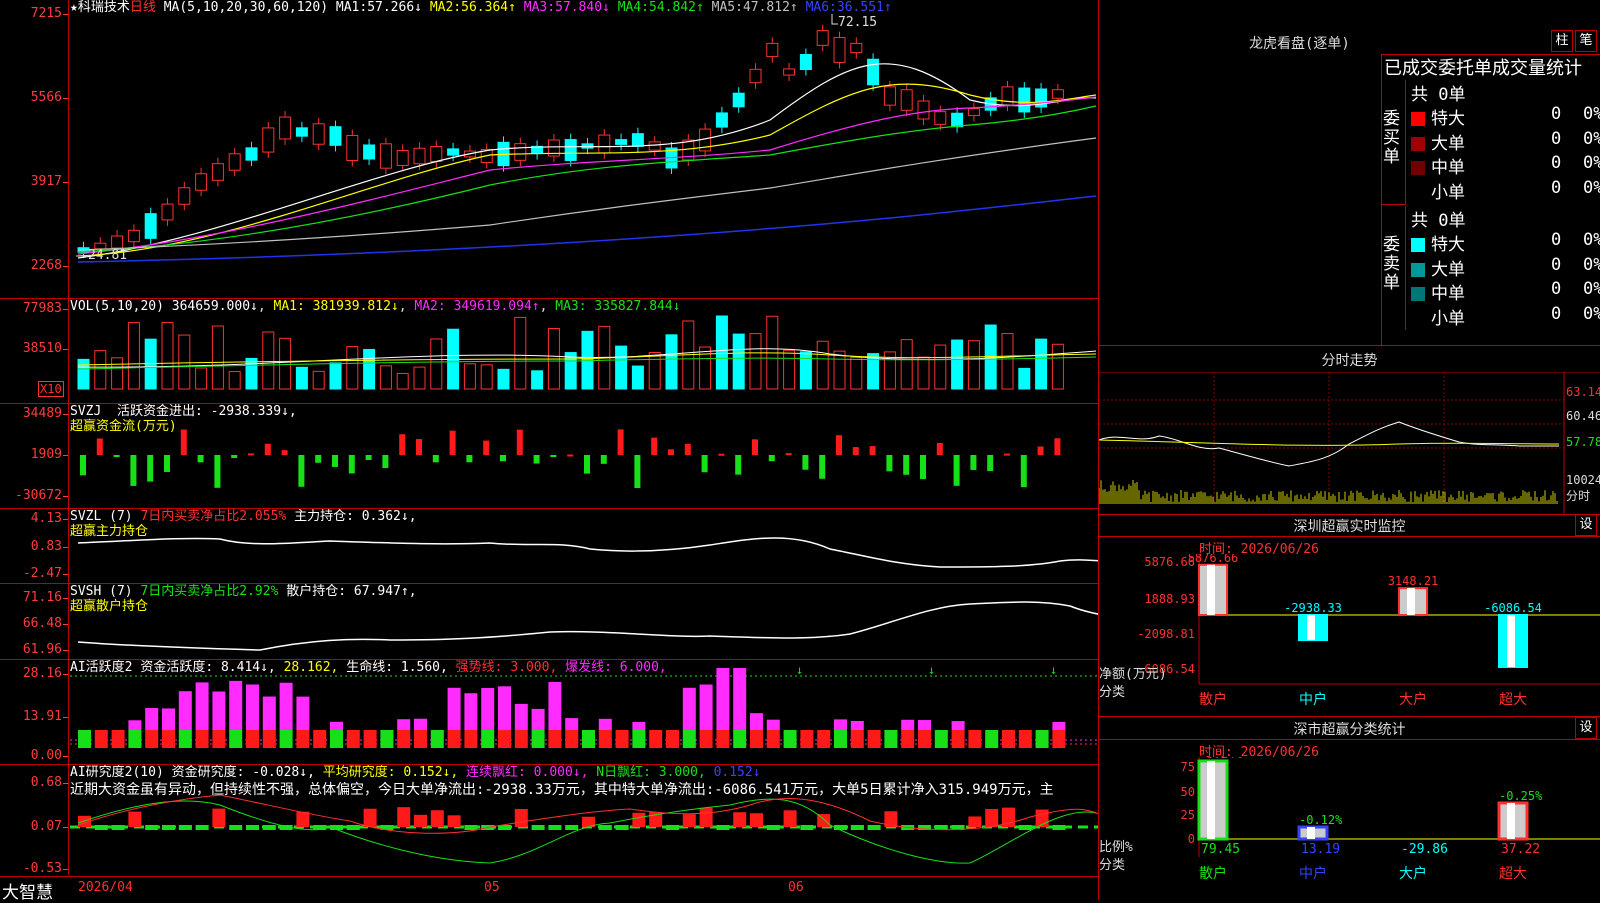 The height and width of the screenshot is (903, 1600). Describe the element at coordinates (1586, 525) in the screenshot. I see `monitor-settings-button: 设` at that location.